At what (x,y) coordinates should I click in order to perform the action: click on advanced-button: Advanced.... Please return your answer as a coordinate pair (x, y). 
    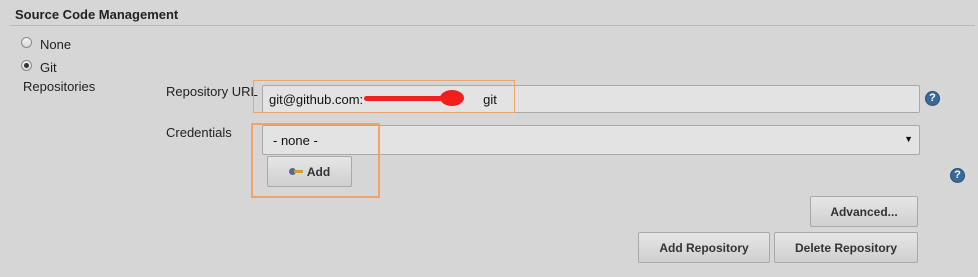
    Looking at the image, I should click on (864, 211).